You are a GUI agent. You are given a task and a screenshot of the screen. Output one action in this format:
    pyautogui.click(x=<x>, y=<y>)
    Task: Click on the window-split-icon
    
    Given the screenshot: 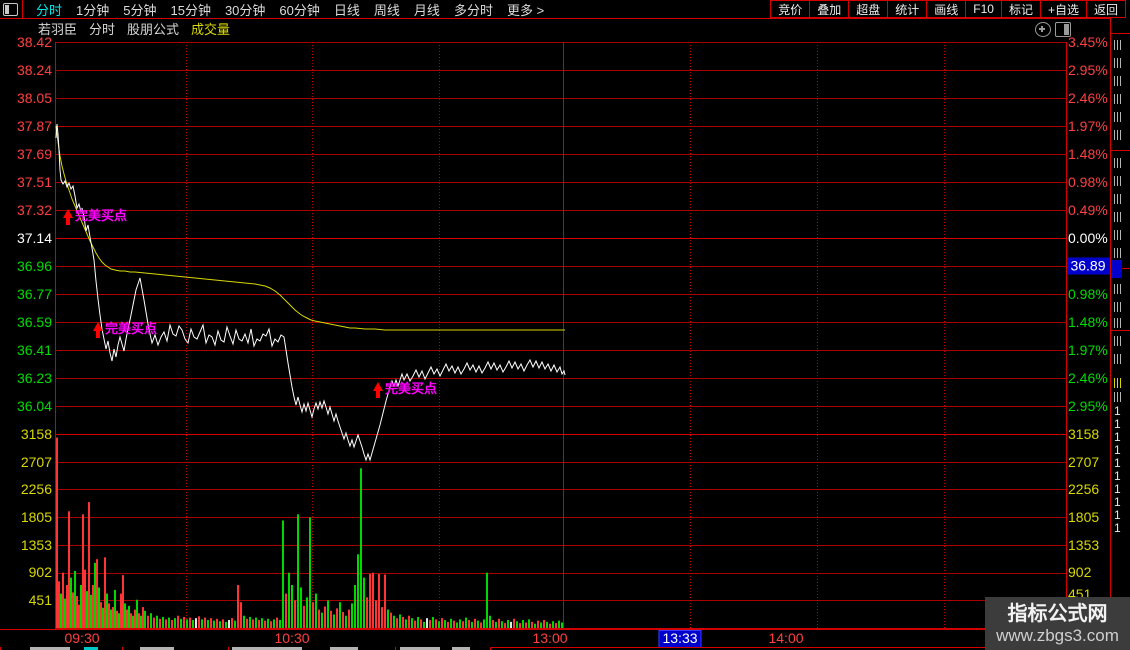 What is the action you would take?
    pyautogui.click(x=10, y=9)
    